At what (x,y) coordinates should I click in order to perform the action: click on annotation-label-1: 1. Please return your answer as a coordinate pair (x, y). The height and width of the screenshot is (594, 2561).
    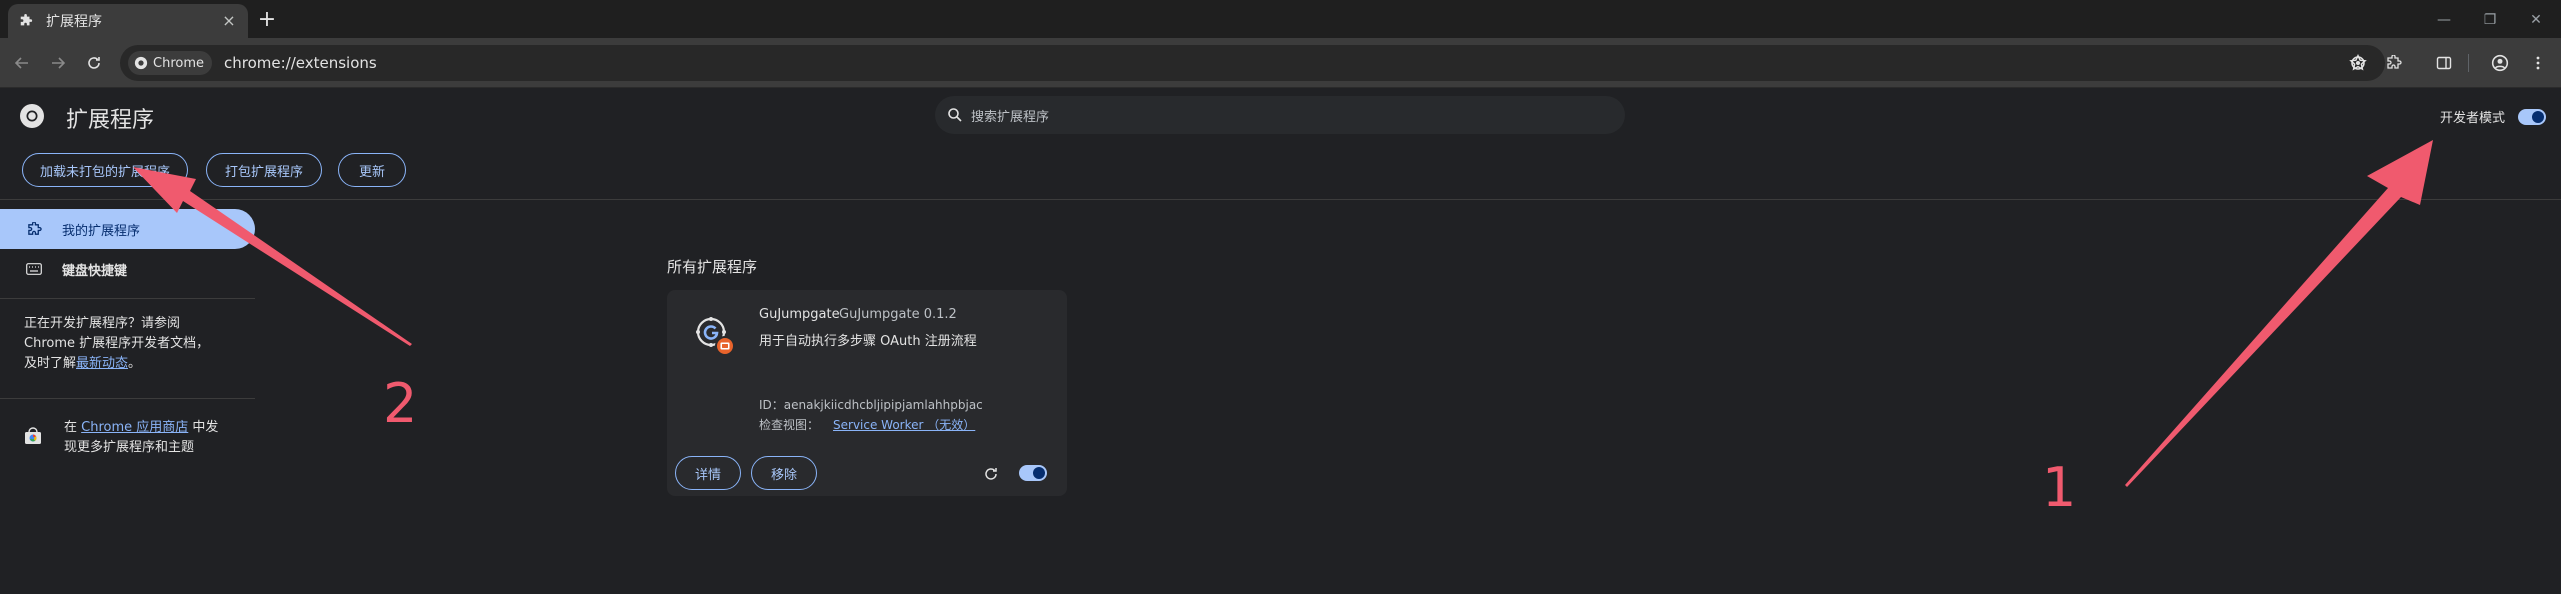
    Looking at the image, I should click on (2059, 487).